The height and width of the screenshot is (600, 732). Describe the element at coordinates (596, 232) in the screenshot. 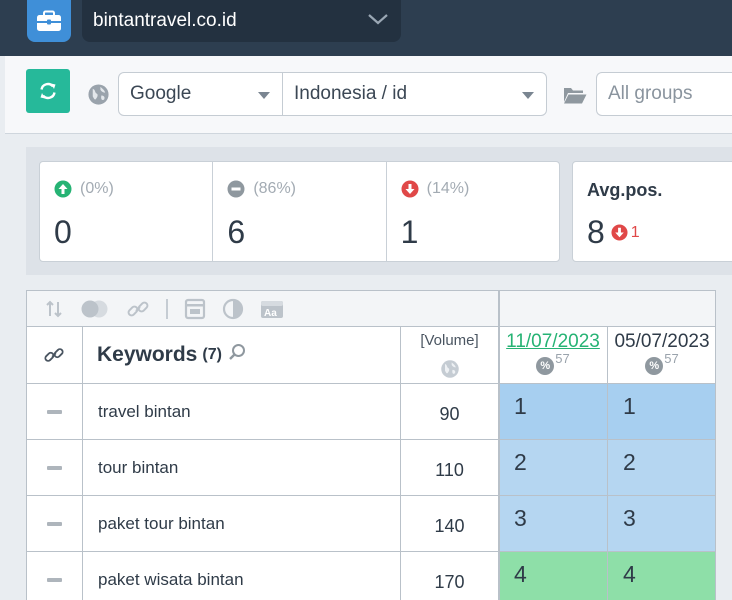

I see `avg-position-value: 8` at that location.